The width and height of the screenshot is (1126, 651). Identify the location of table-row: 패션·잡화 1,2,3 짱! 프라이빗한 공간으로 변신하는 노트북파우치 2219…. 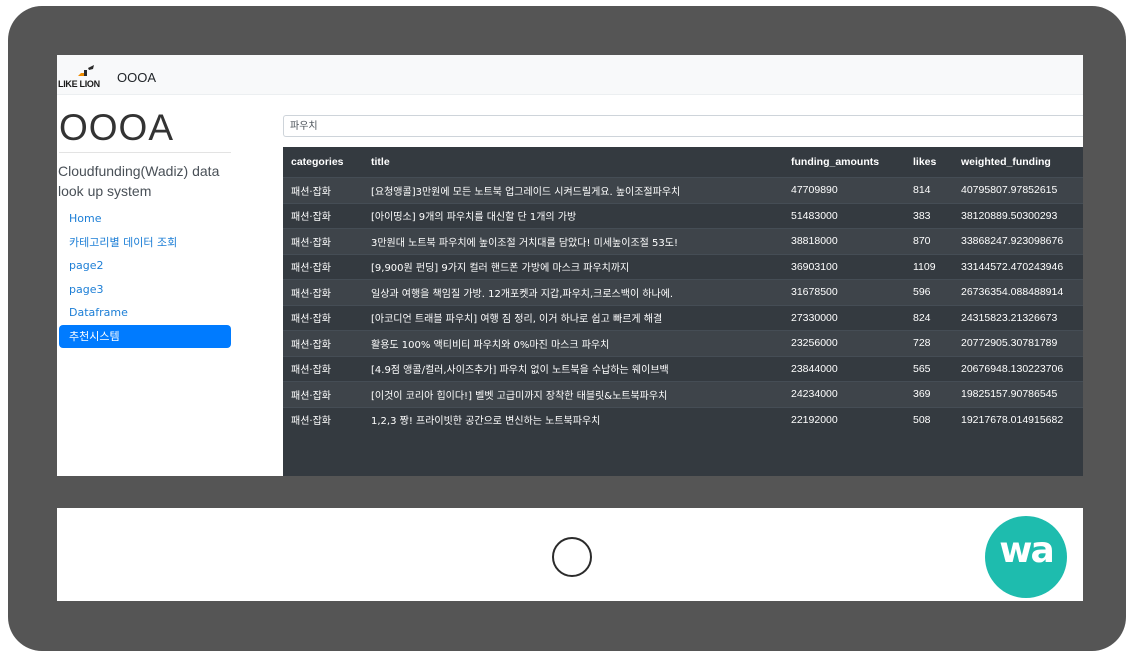
(683, 419).